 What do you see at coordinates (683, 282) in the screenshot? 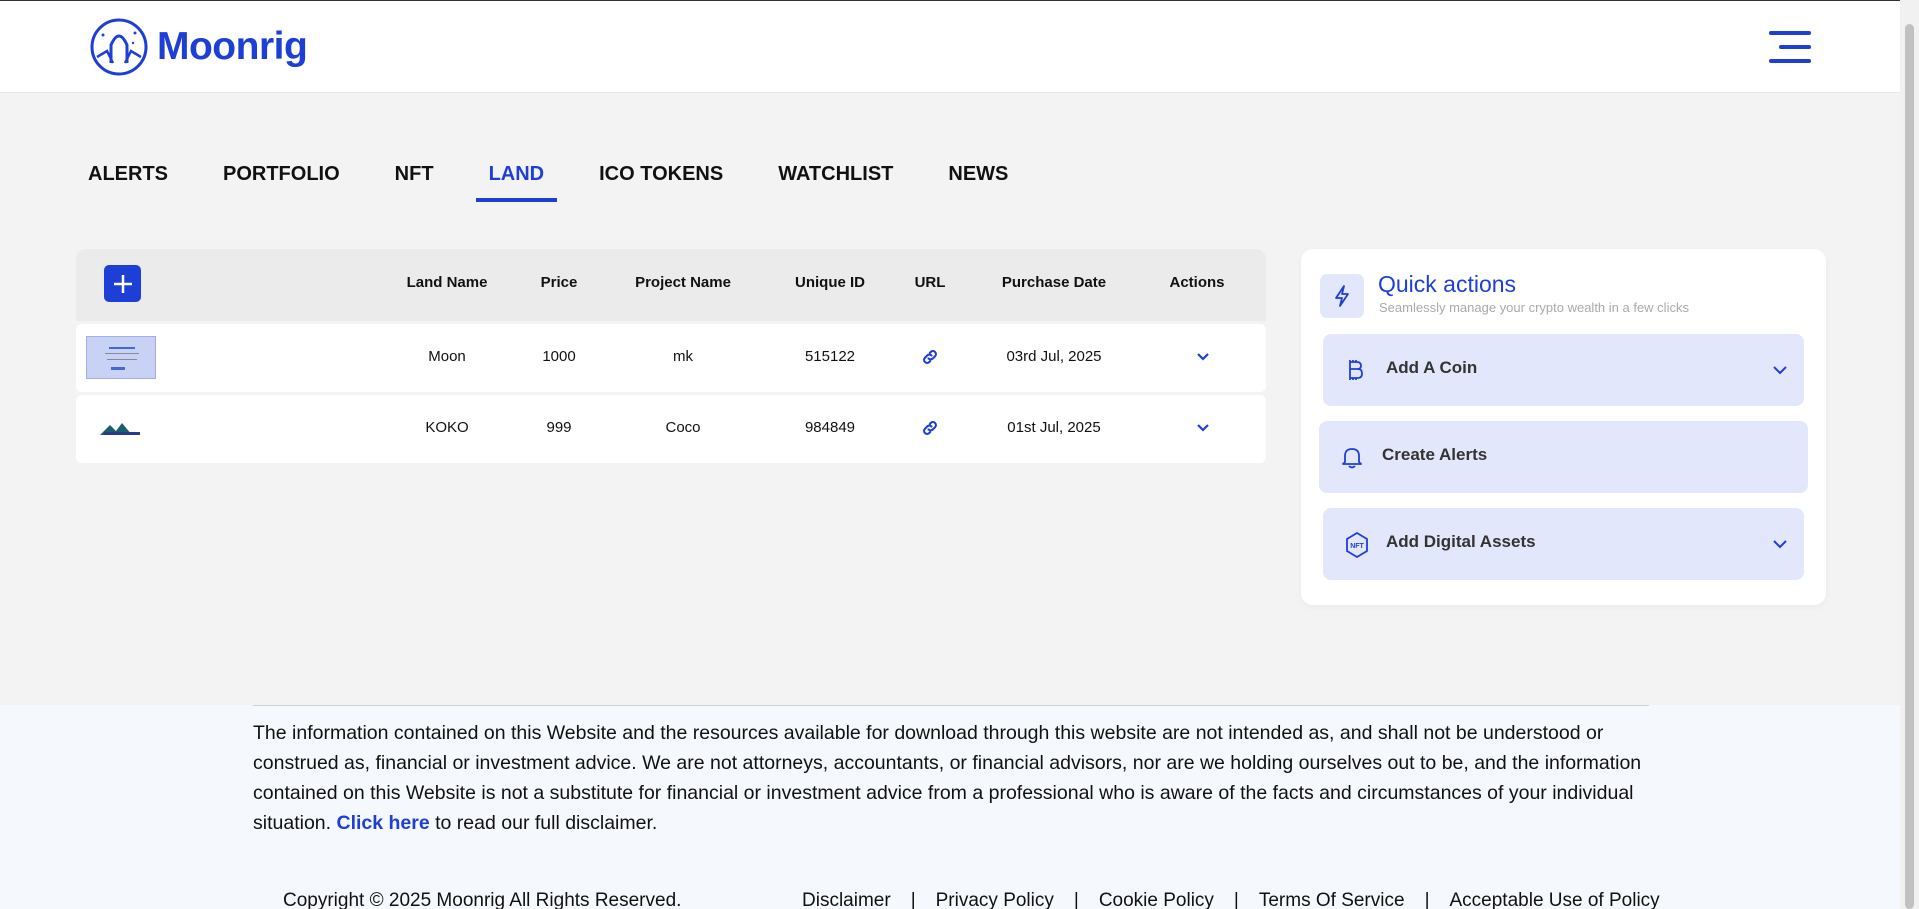
I see `header-project-name: Project Name` at bounding box center [683, 282].